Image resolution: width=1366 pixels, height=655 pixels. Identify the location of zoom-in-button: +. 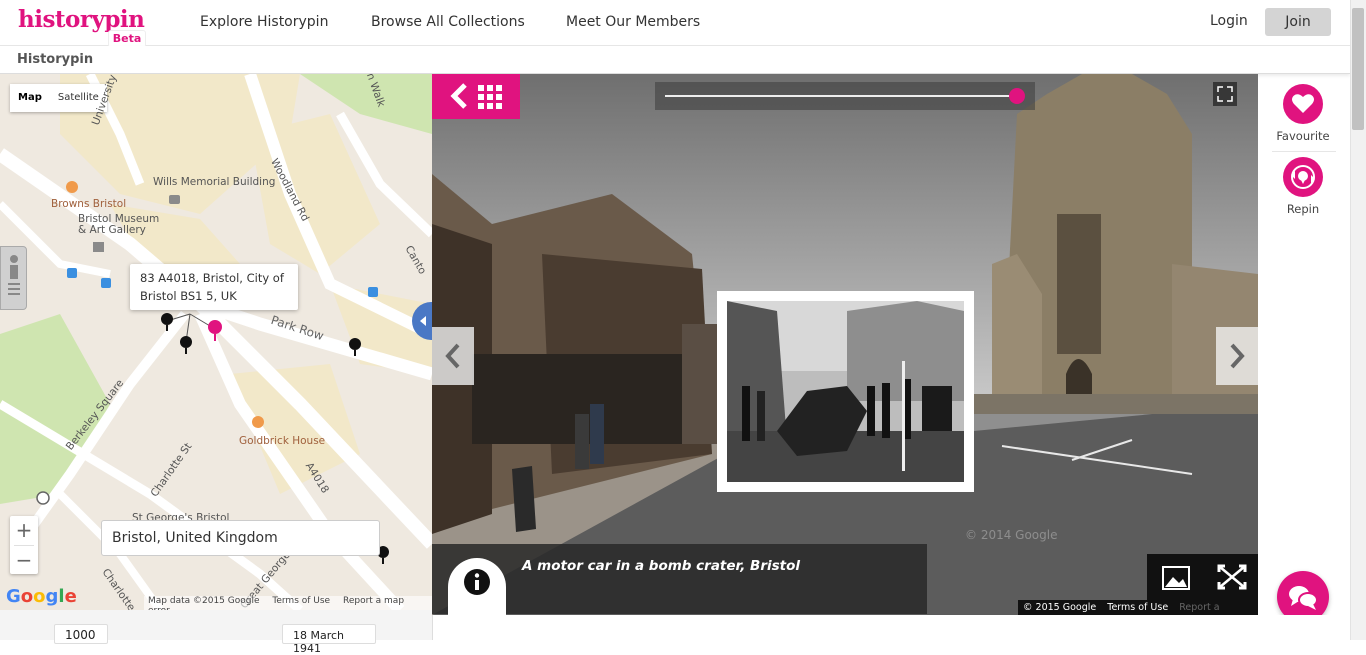
(24, 530).